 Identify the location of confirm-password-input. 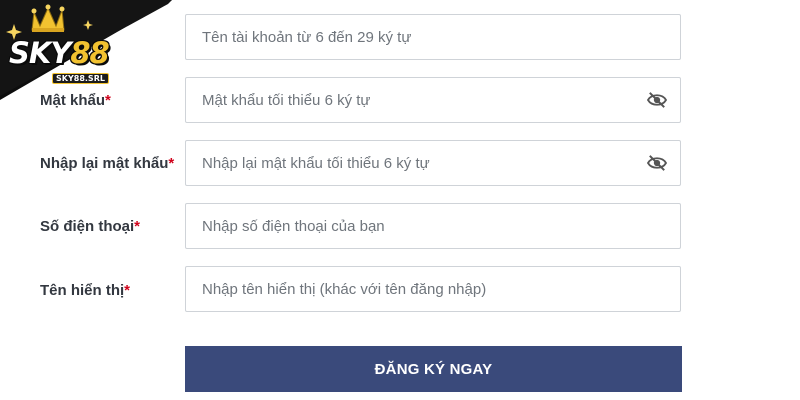
(417, 163).